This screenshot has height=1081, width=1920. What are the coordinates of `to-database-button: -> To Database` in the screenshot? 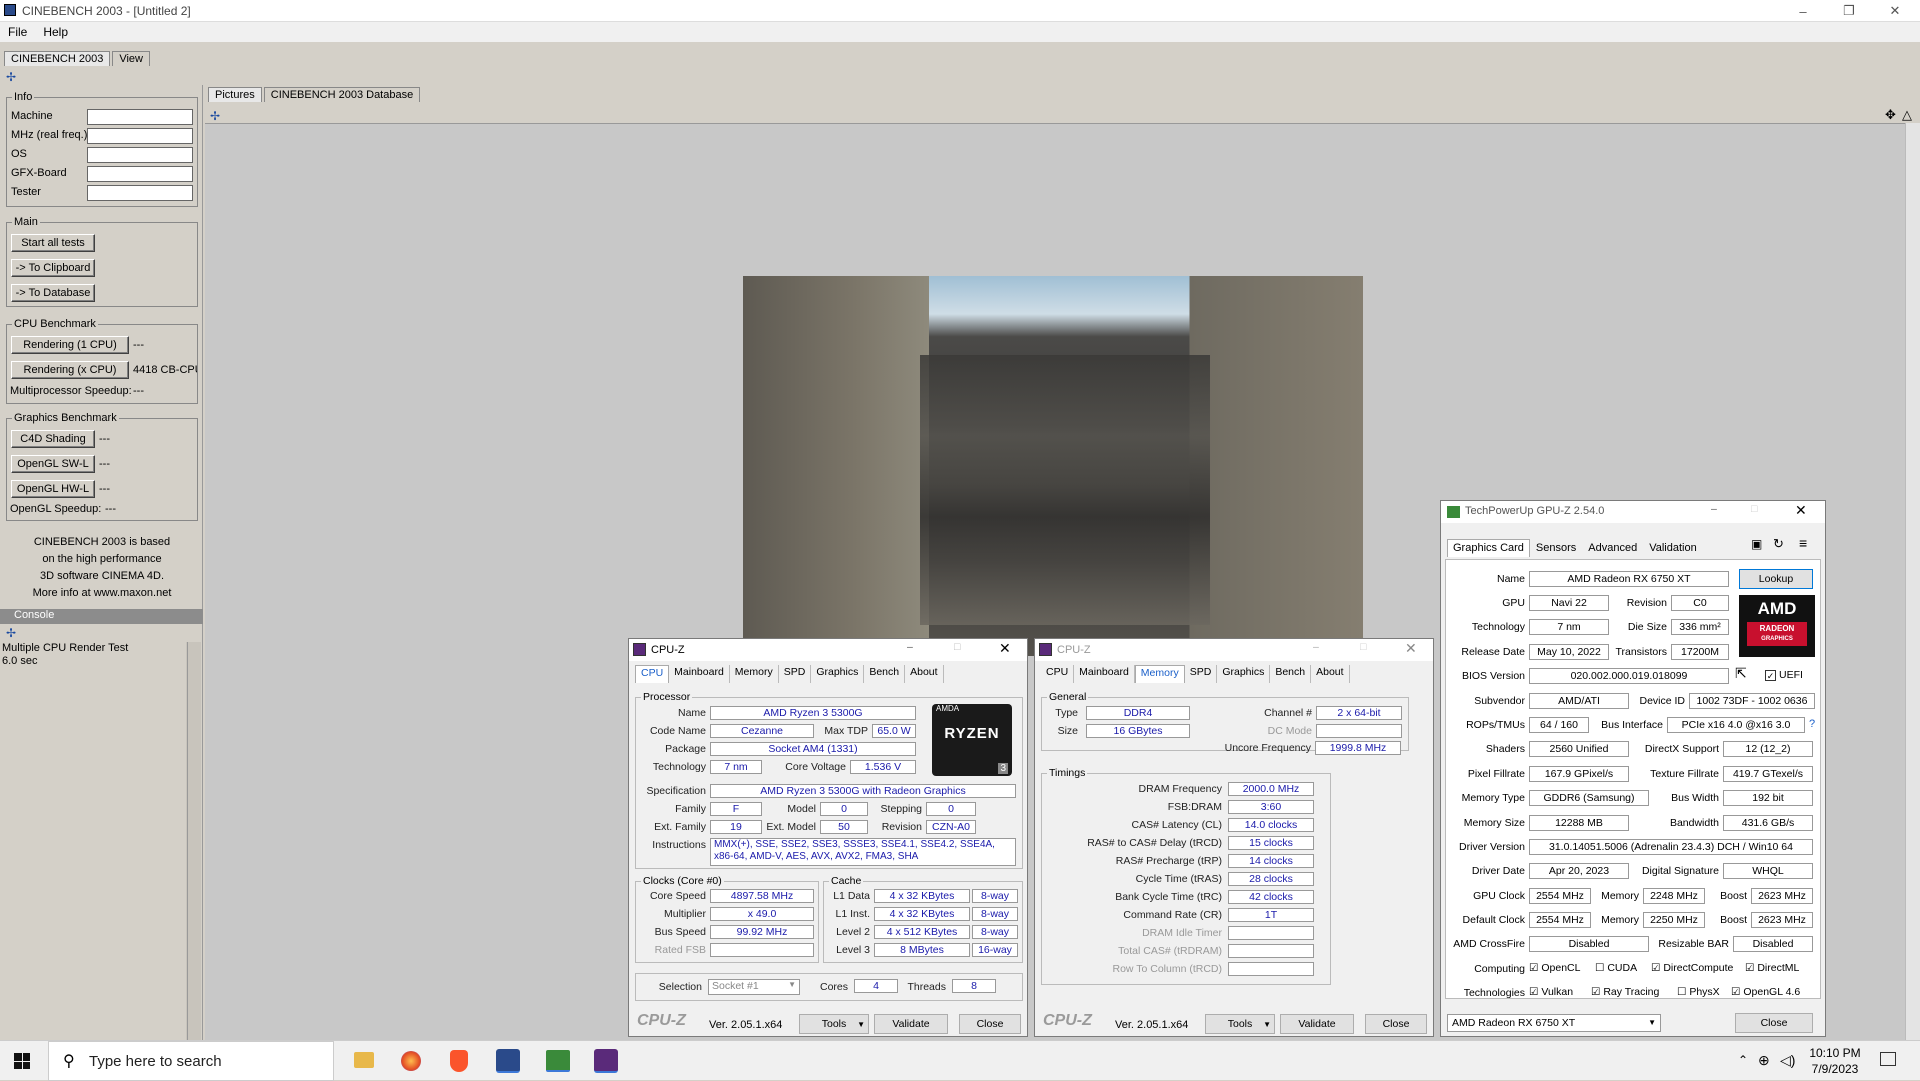 It's located at (53, 293).